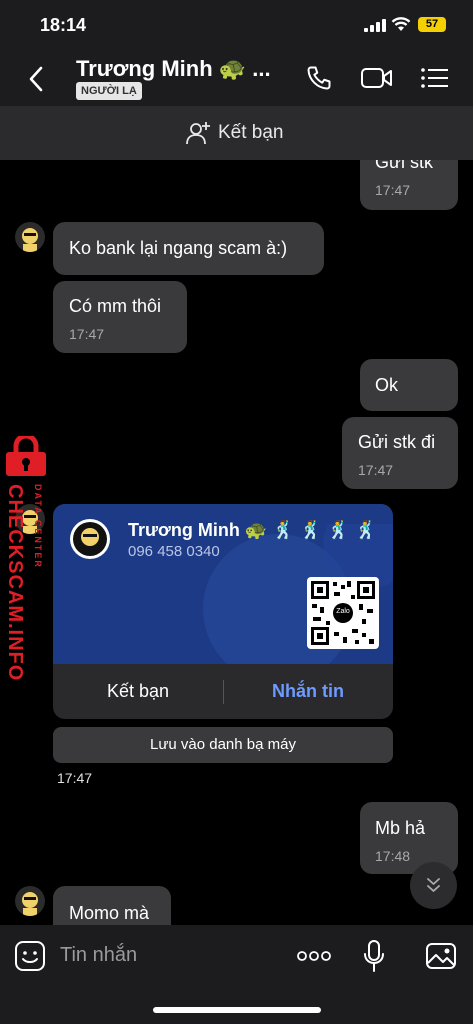 The image size is (473, 1024). What do you see at coordinates (393, 856) in the screenshot?
I see `message-time: 17:48` at bounding box center [393, 856].